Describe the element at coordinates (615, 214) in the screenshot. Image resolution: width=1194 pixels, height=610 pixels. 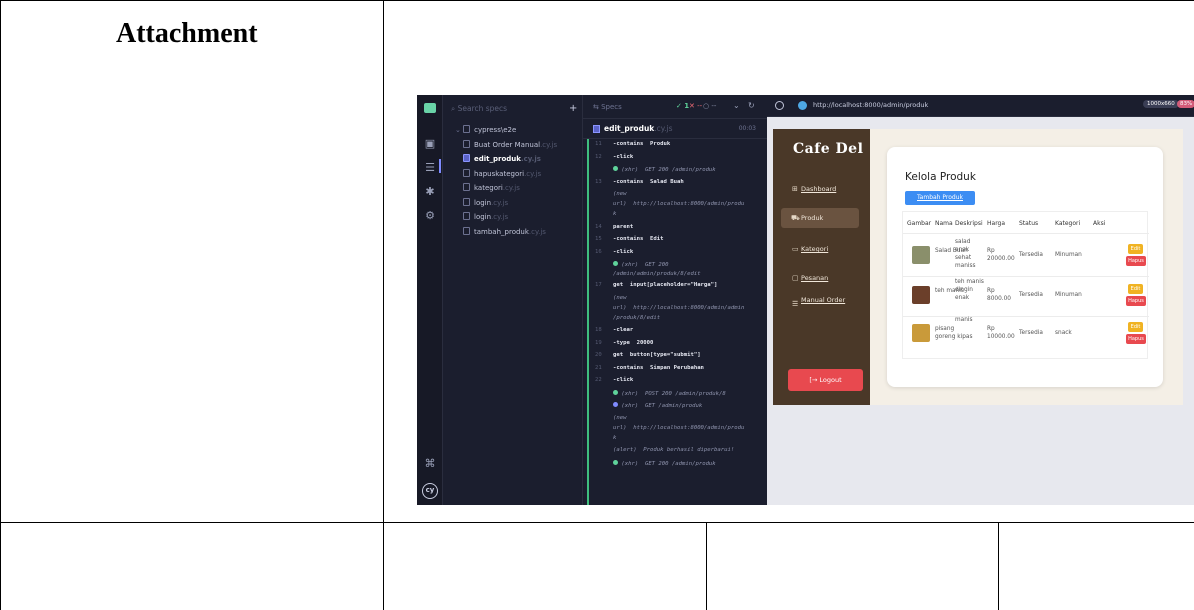
I see `command-text-value: k` at that location.